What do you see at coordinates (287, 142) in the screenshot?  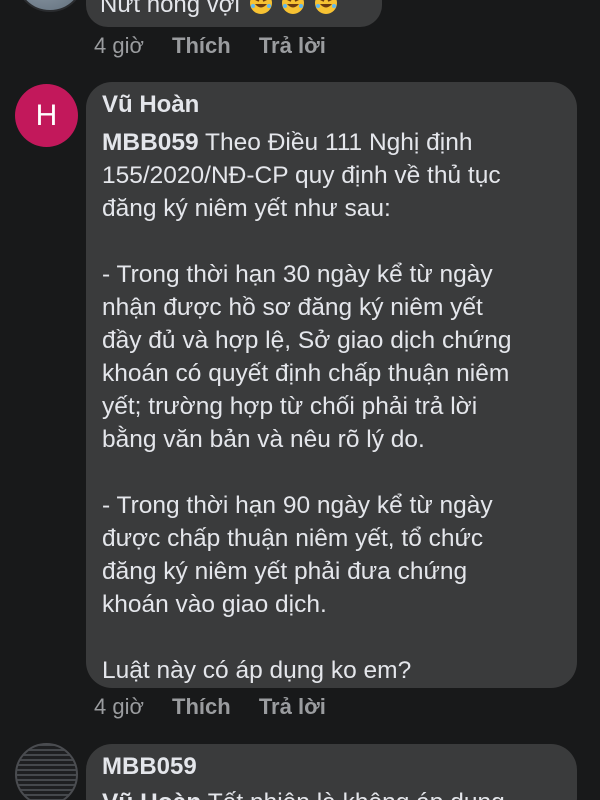 I see `comment-line: MBB059 Theo Điều 111 Nghị định` at bounding box center [287, 142].